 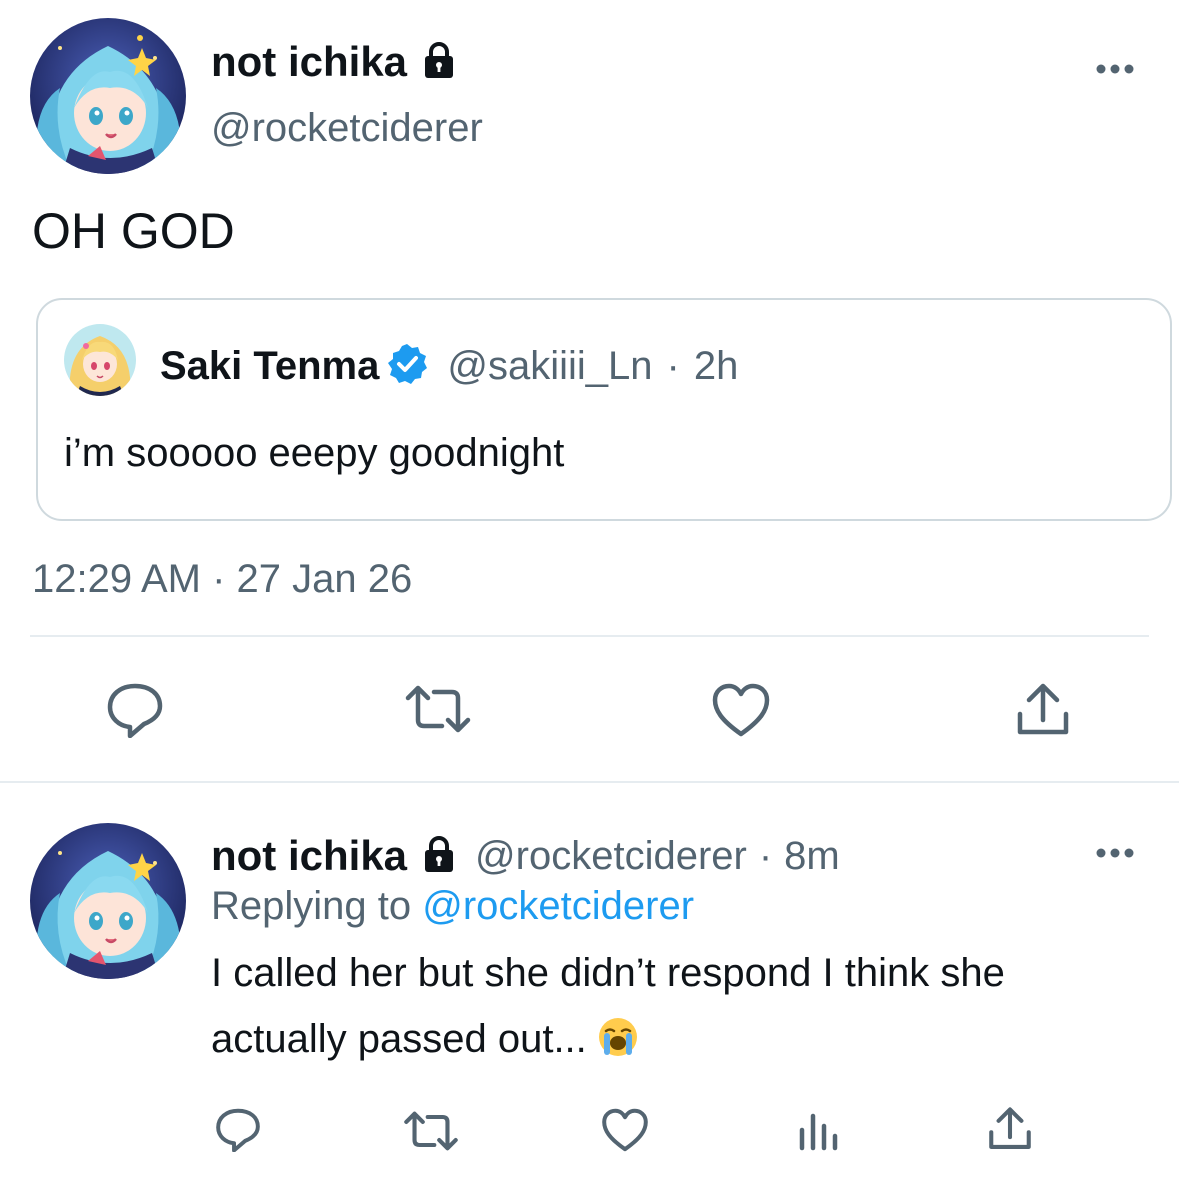 I want to click on author-handle: @rocketciderer, so click(x=347, y=128).